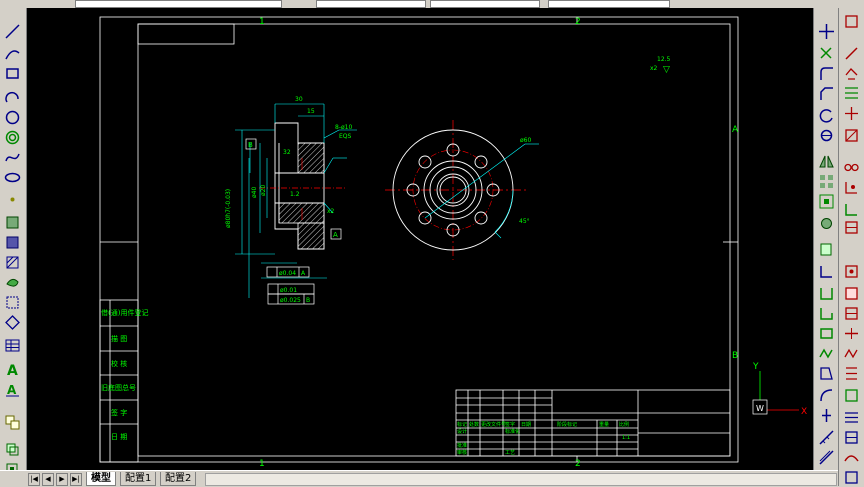  I want to click on erase-icon, so click(826, 249).